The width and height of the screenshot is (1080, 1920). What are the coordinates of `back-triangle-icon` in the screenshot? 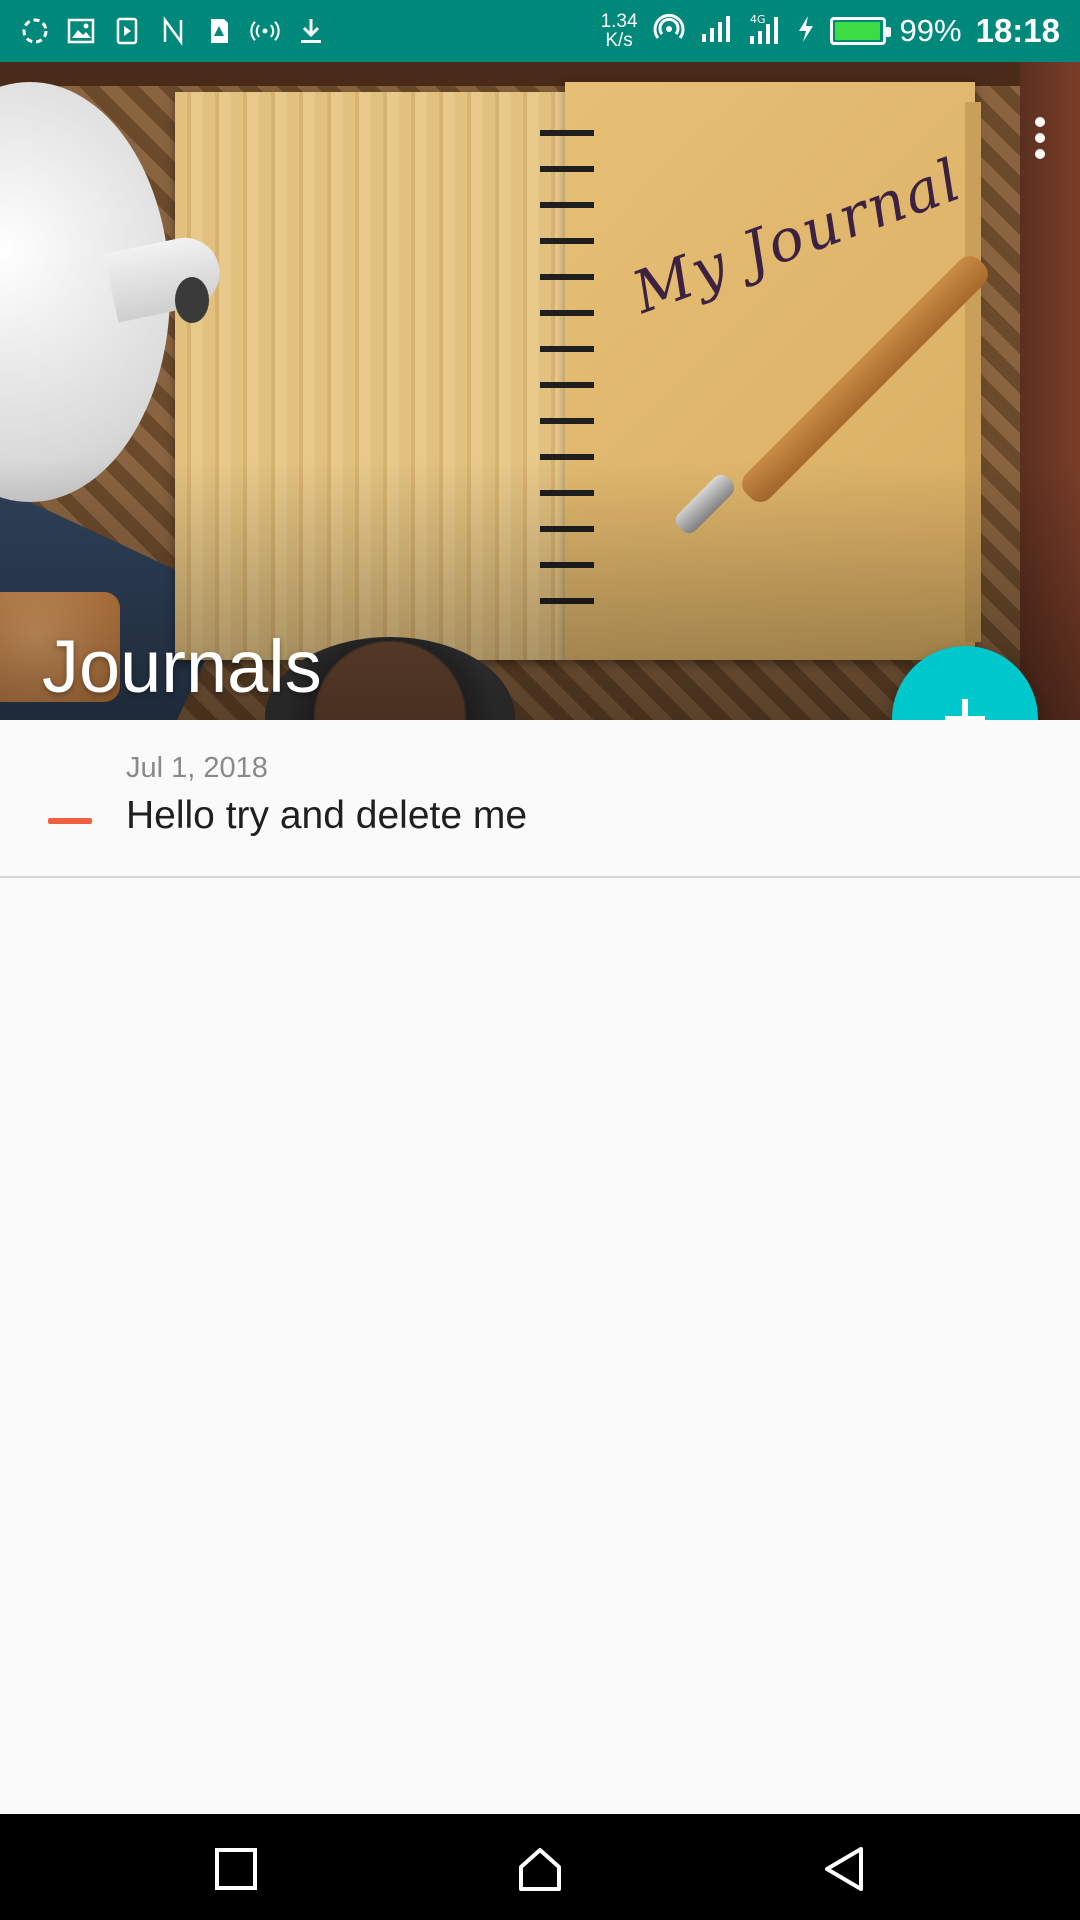 It's located at (845, 1869).